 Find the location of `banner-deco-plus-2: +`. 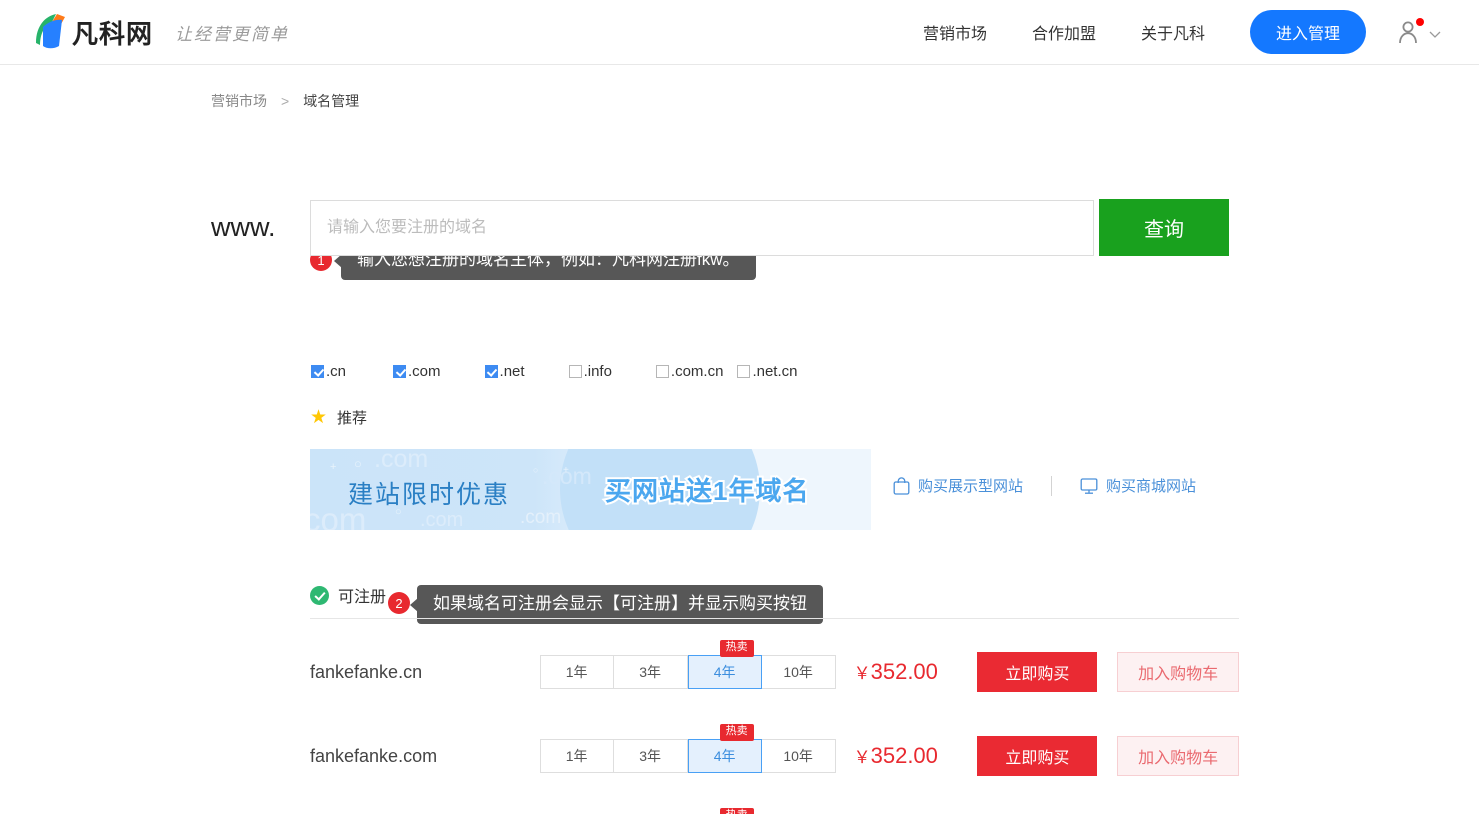

banner-deco-plus-2: + is located at coordinates (333, 467).